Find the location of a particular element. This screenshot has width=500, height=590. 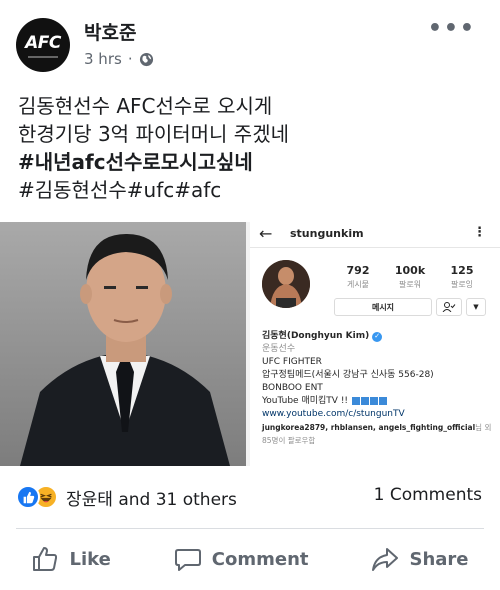

post-line: 김동현선수 AFC선수로 오시게 is located at coordinates (145, 106).